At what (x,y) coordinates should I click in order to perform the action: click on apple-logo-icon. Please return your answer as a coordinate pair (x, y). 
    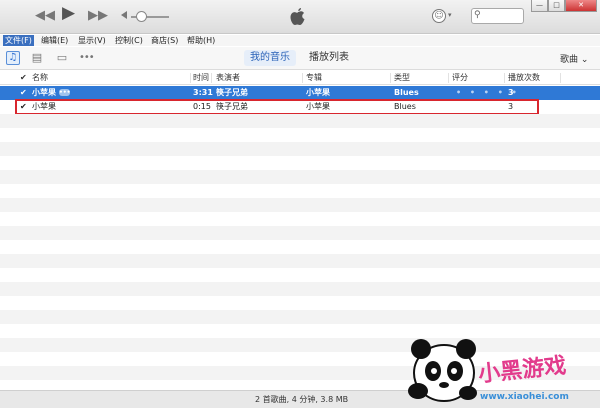
    Looking at the image, I should click on (297, 16).